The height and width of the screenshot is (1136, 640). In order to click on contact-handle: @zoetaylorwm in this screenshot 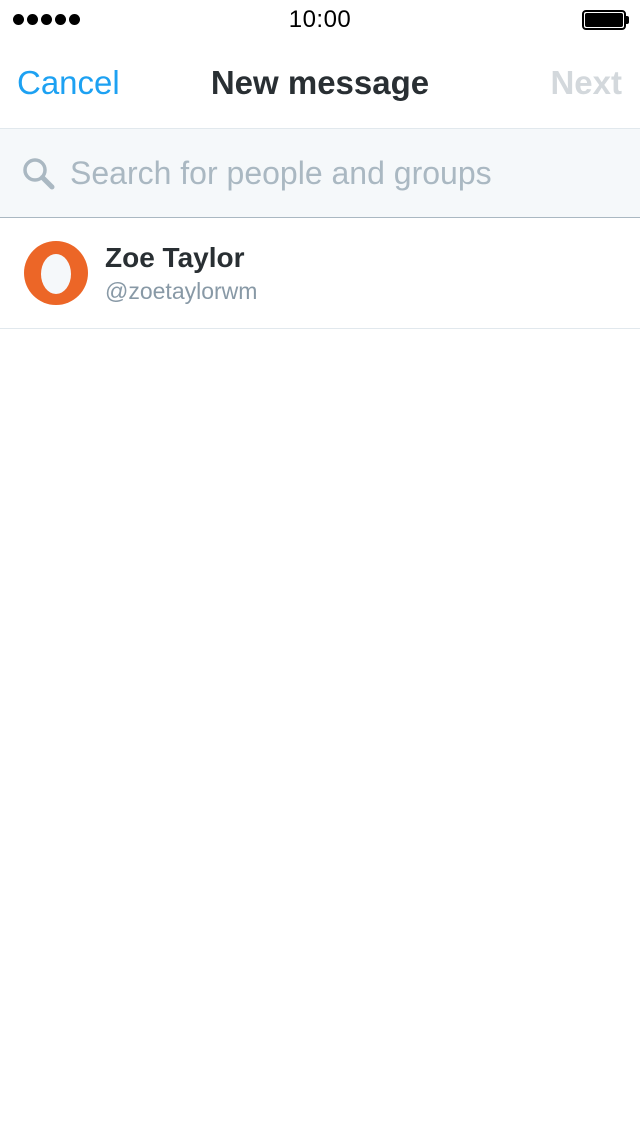, I will do `click(181, 291)`.